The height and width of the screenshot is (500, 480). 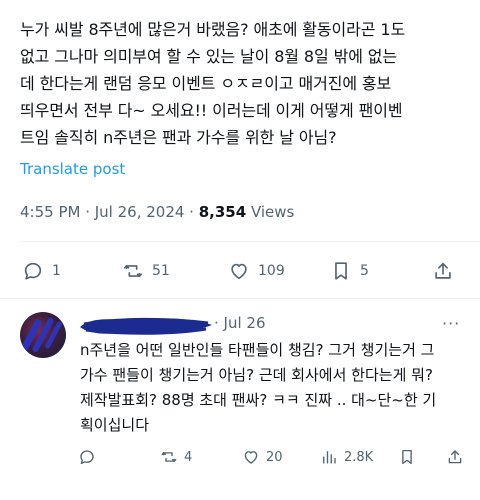 I want to click on reply-text-line: 획이십니다, so click(x=115, y=425).